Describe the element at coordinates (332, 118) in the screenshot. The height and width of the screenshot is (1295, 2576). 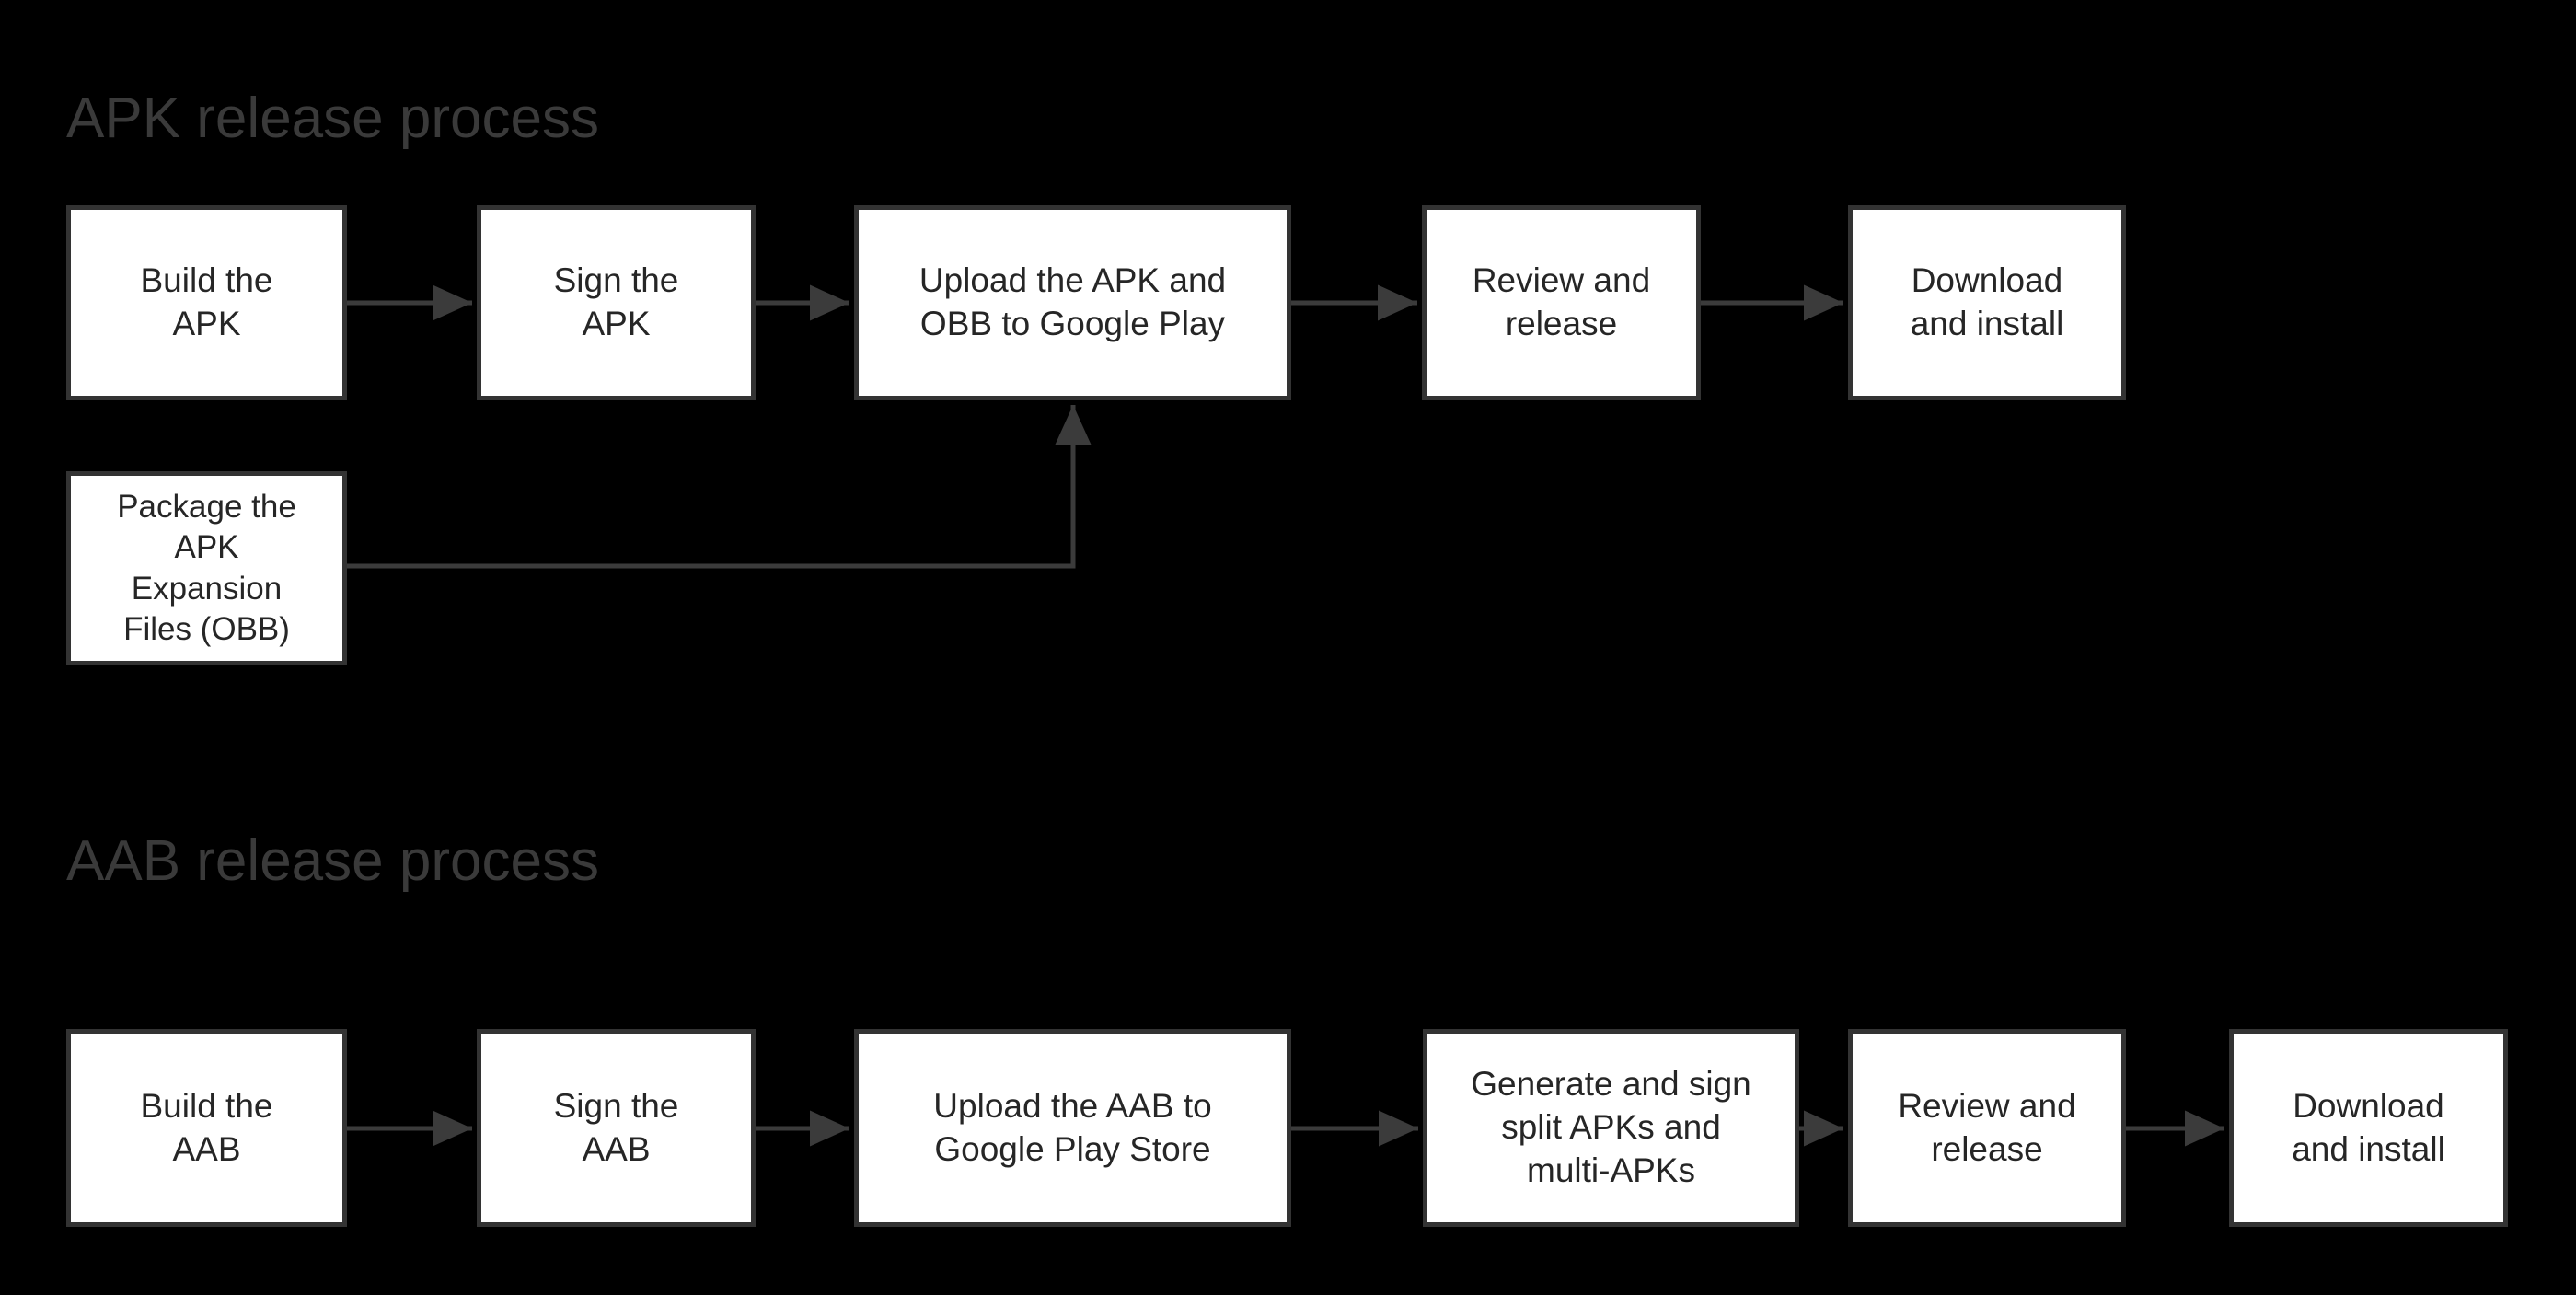
I see `section-title-apk: APK release process` at that location.